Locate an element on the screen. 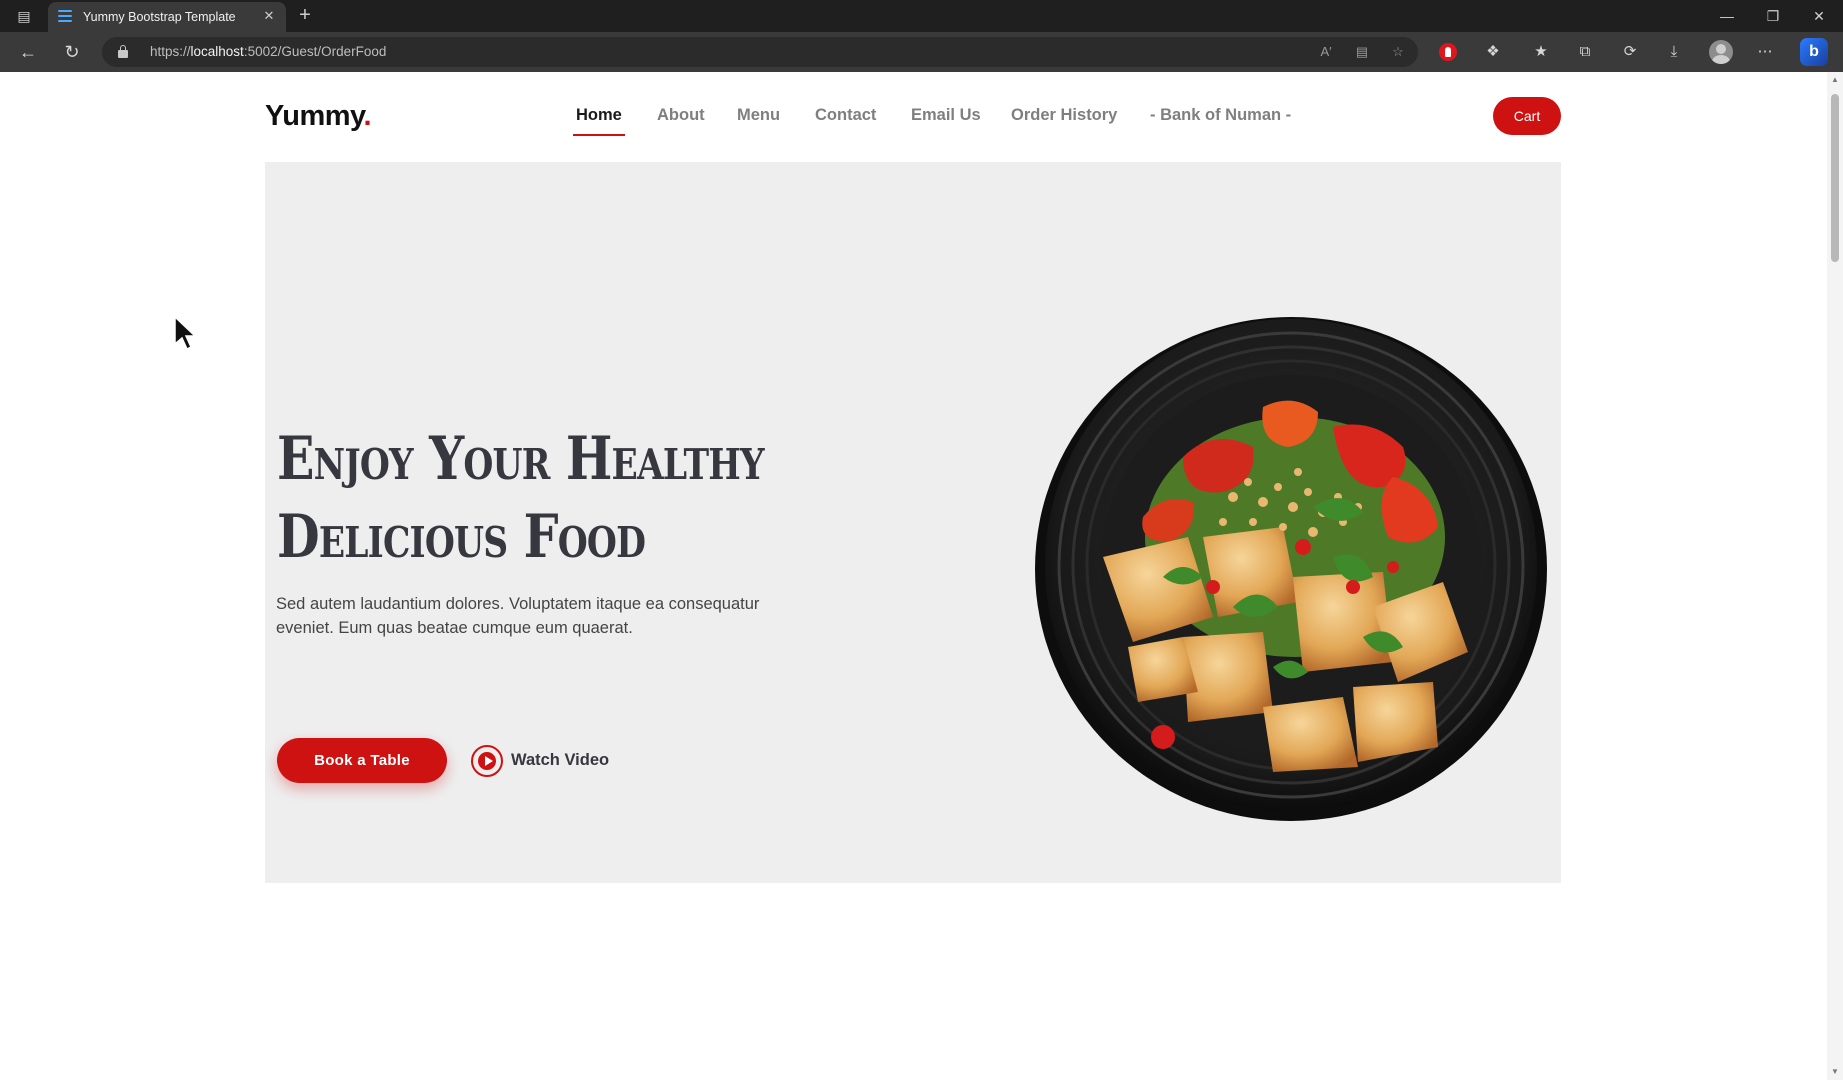 The width and height of the screenshot is (1843, 1080). nav-home: Home is located at coordinates (599, 121).